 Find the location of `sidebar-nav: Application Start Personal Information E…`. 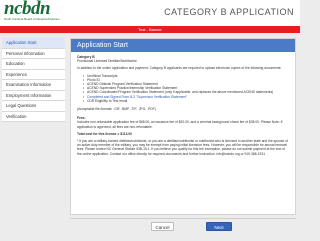

sidebar-nav: Application Start Personal Information E… is located at coordinates (33, 80).